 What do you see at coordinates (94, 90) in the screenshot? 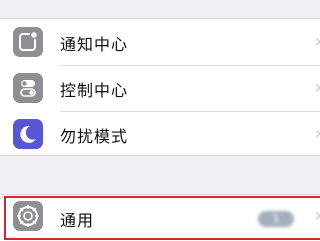
I see `control-center-label: 控制中心` at bounding box center [94, 90].